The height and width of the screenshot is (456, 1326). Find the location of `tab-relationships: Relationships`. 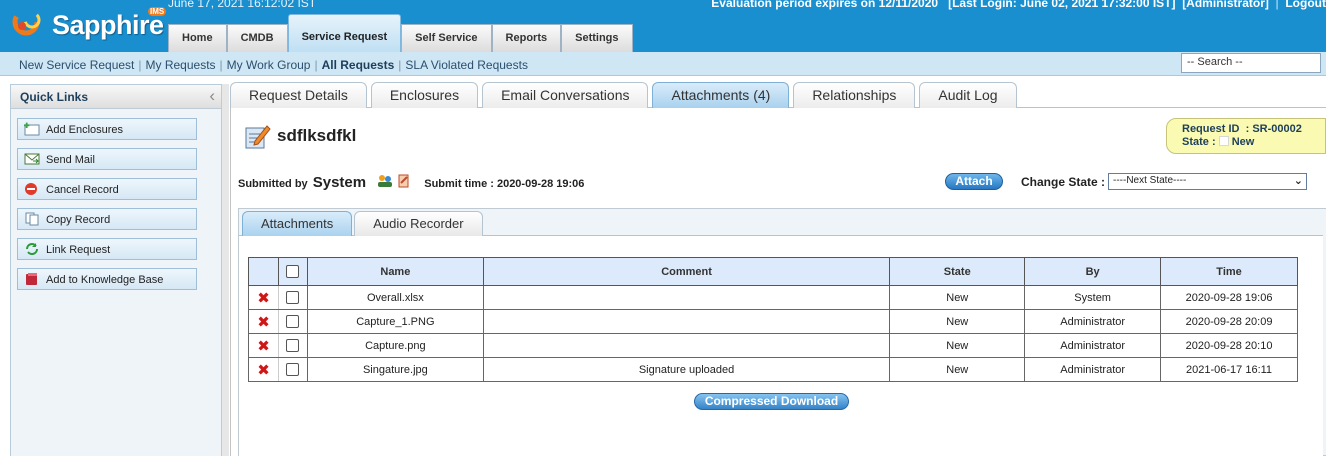

tab-relationships: Relationships is located at coordinates (854, 95).